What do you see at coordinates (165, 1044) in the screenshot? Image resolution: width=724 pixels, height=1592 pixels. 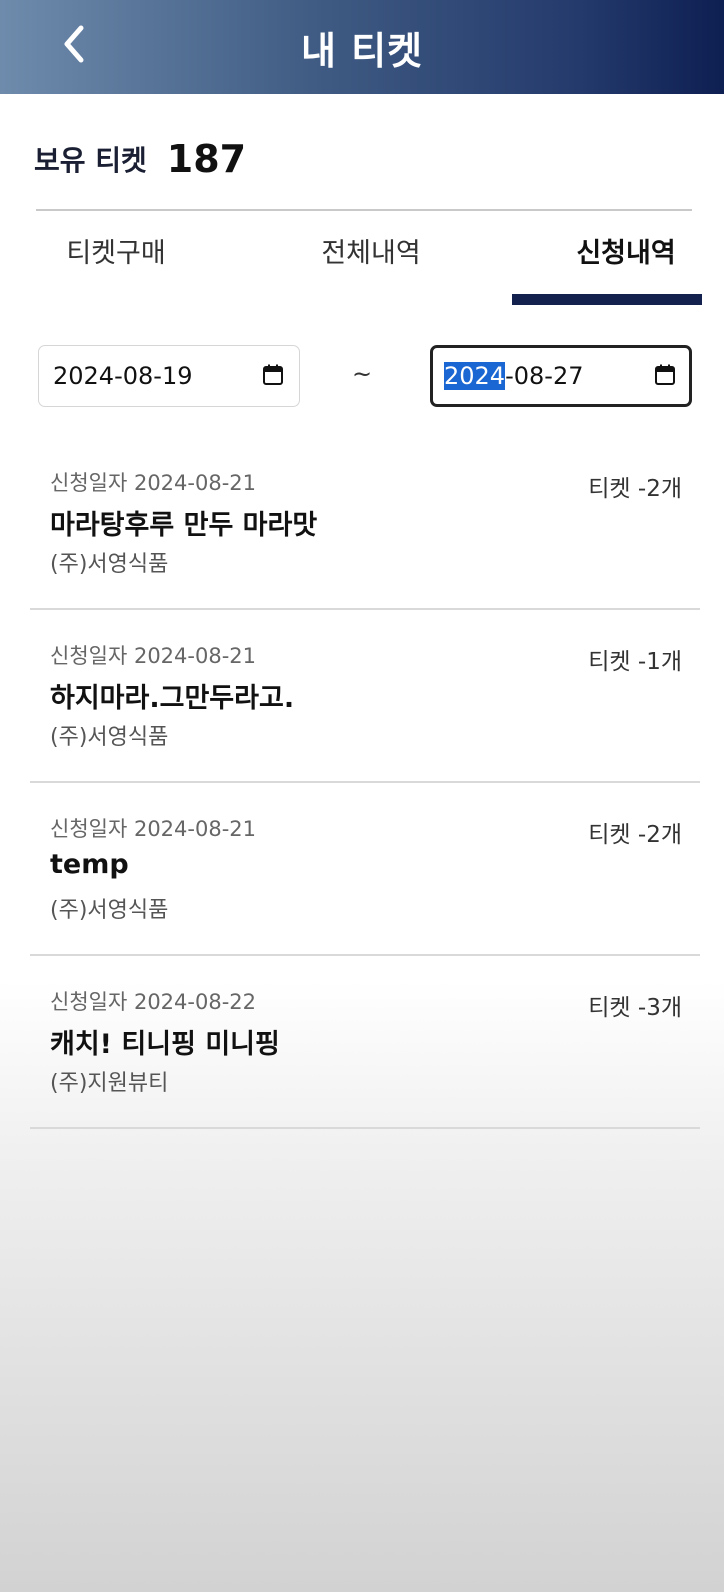 I see `item-title: 캐치! 티니핑 미니핑` at bounding box center [165, 1044].